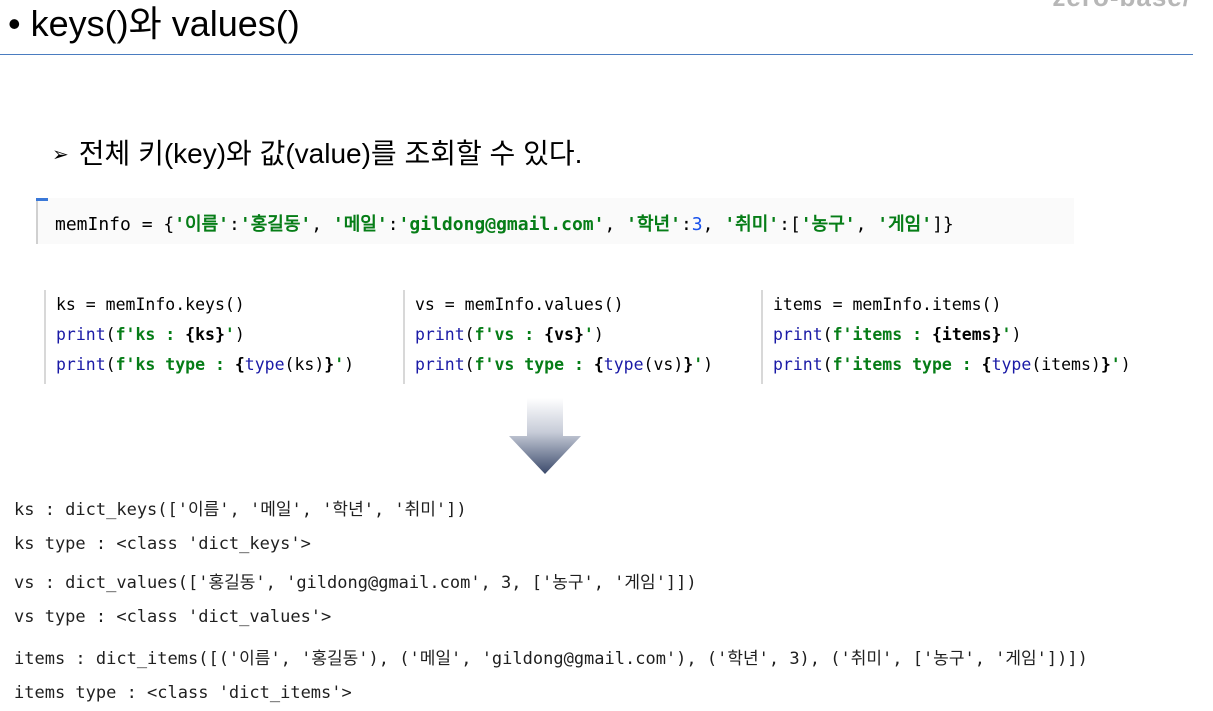 Image resolution: width=1213 pixels, height=711 pixels. Describe the element at coordinates (240, 510) in the screenshot. I see `output-line: ks : dict_keys(['이름', '메일', '학년', '취미'])` at that location.